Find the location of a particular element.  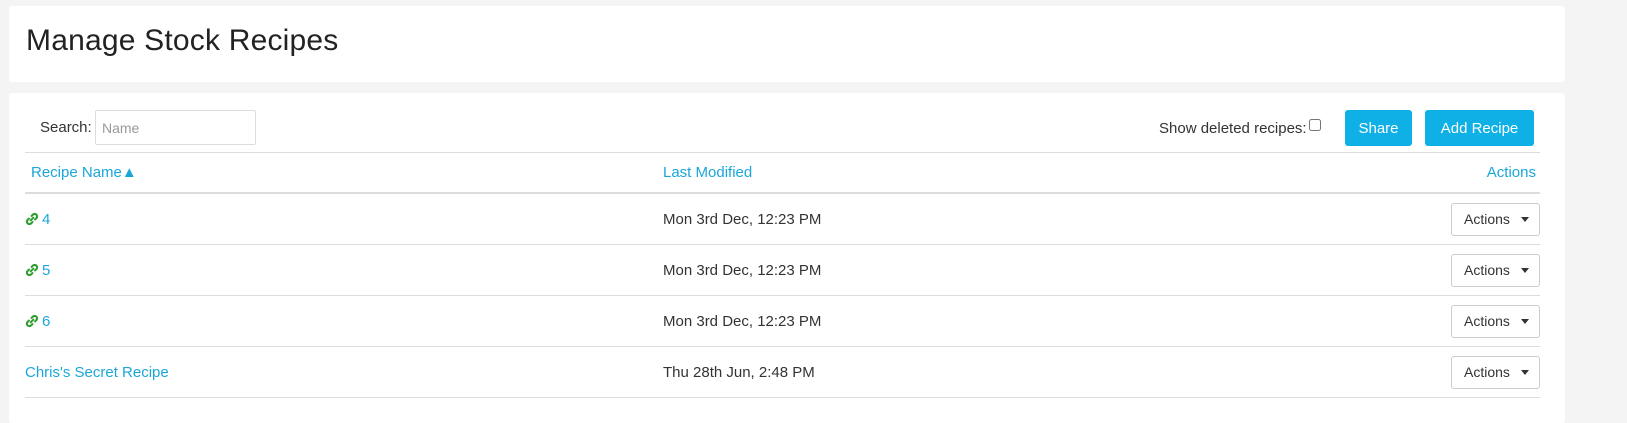

last-modified-cell: Thu 28th Jun, 2:48 PM is located at coordinates (1013, 372).